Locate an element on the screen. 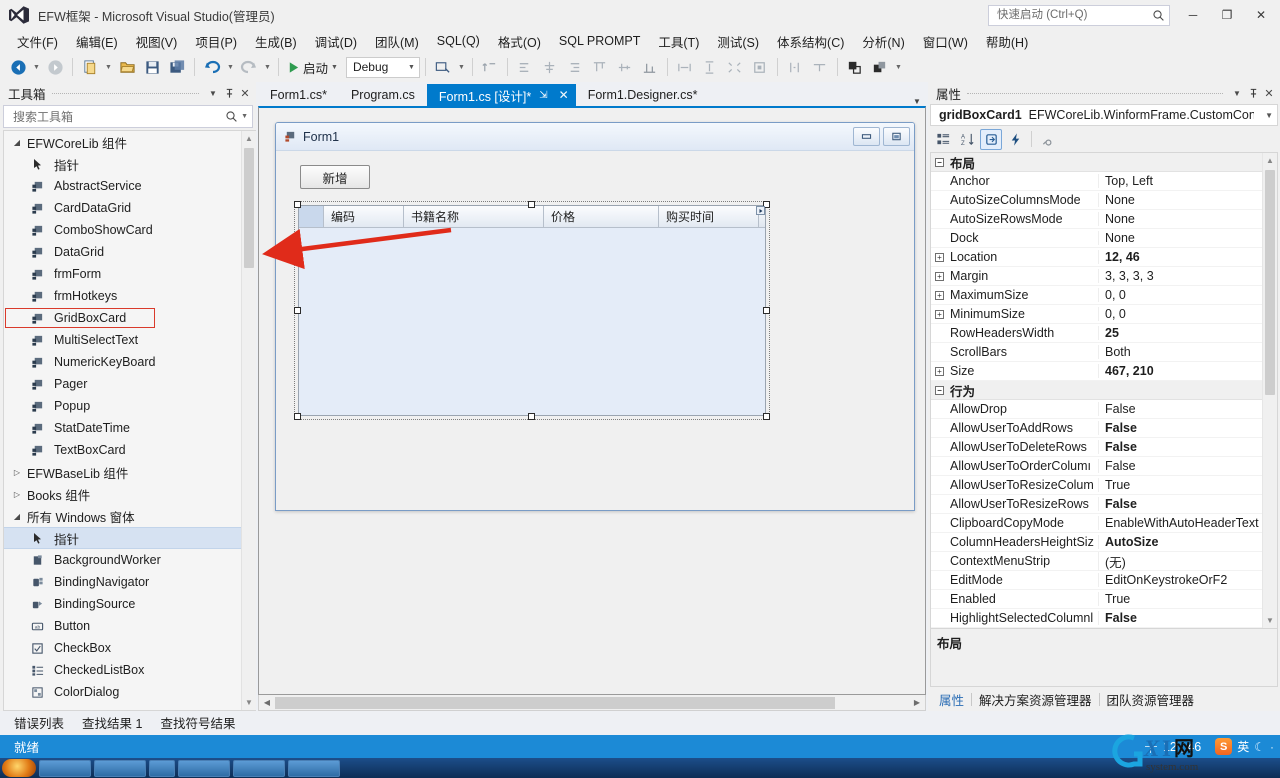 The width and height of the screenshot is (1280, 778). tab-order-icon is located at coordinates (490, 67).